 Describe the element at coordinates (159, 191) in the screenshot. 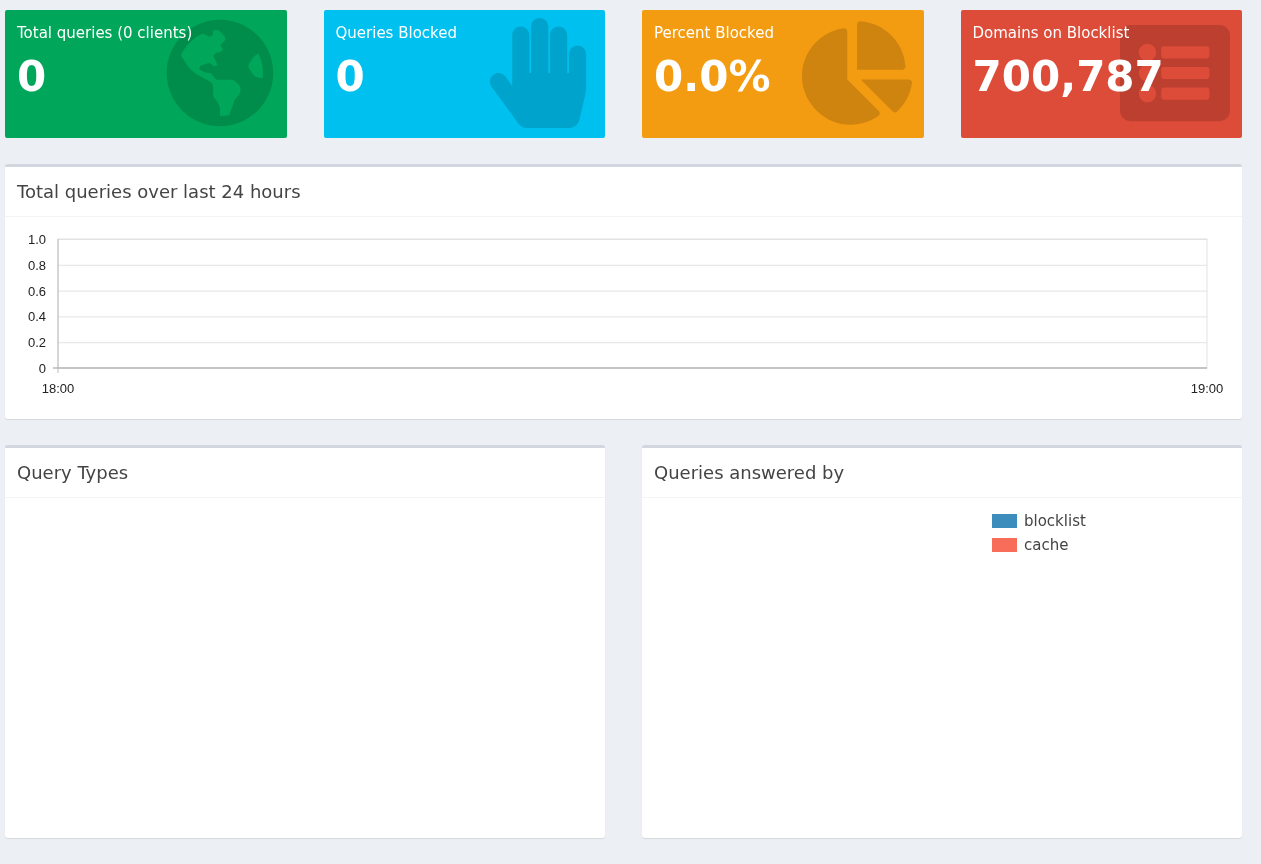

I see `panel-title: Total queries over last 24 hours` at that location.